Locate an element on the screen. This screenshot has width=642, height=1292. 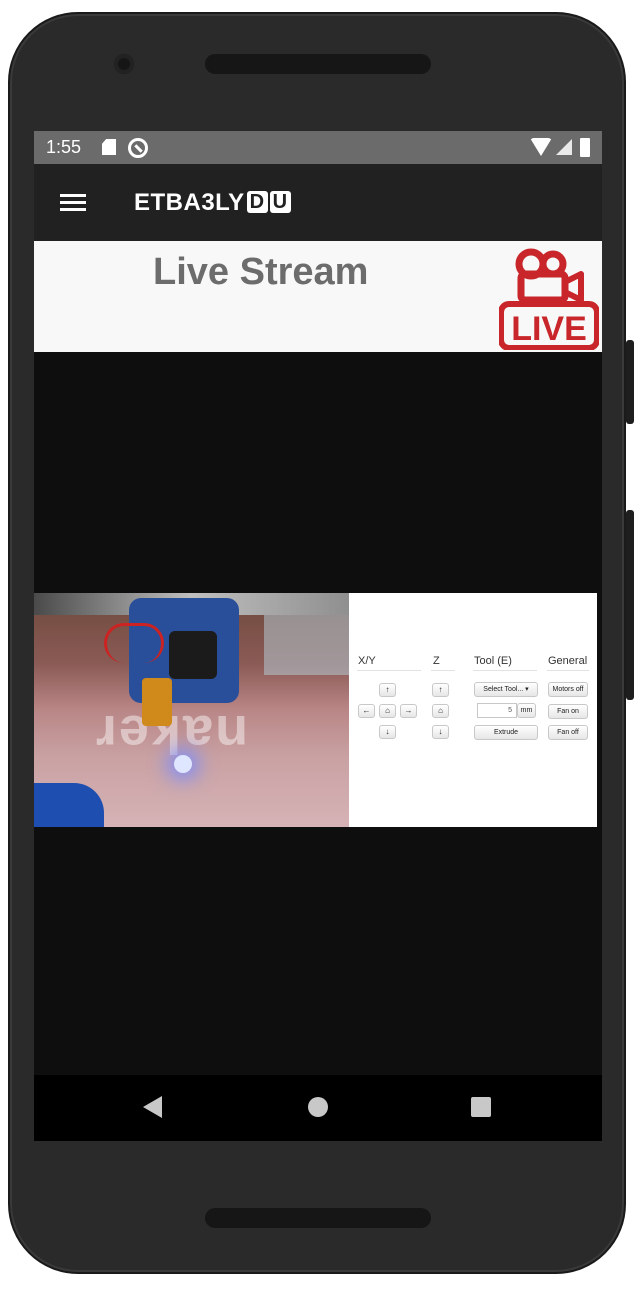
wifi-icon is located at coordinates (541, 147).